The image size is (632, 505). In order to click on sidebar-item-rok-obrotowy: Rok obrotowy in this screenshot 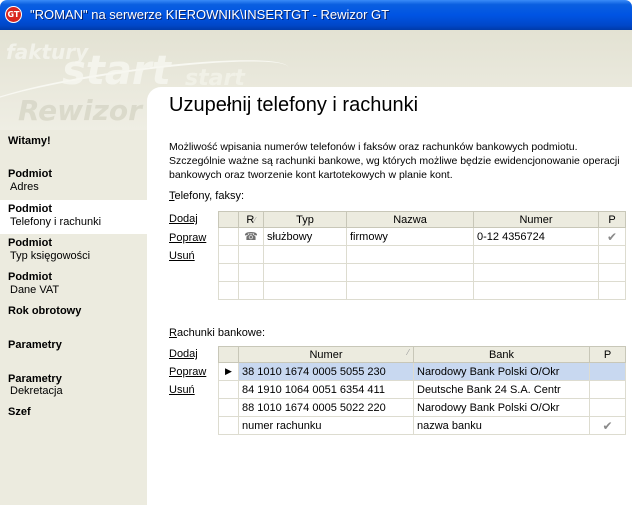, I will do `click(73, 313)`.